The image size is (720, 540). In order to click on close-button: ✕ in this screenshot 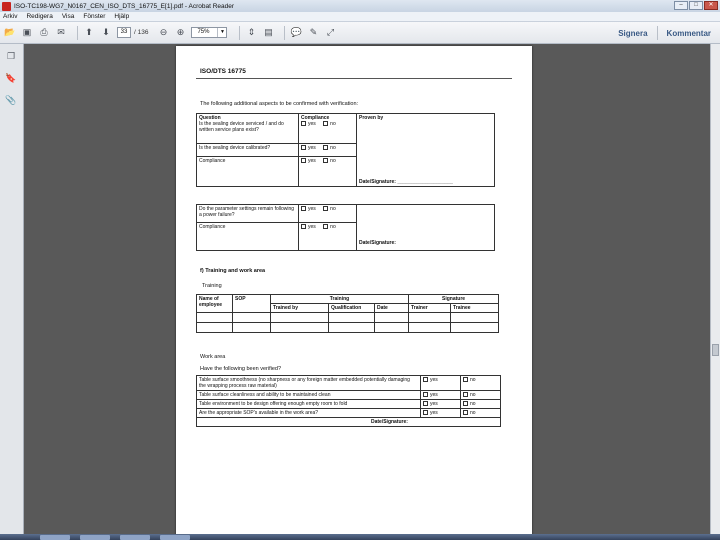, I will do `click(711, 5)`.